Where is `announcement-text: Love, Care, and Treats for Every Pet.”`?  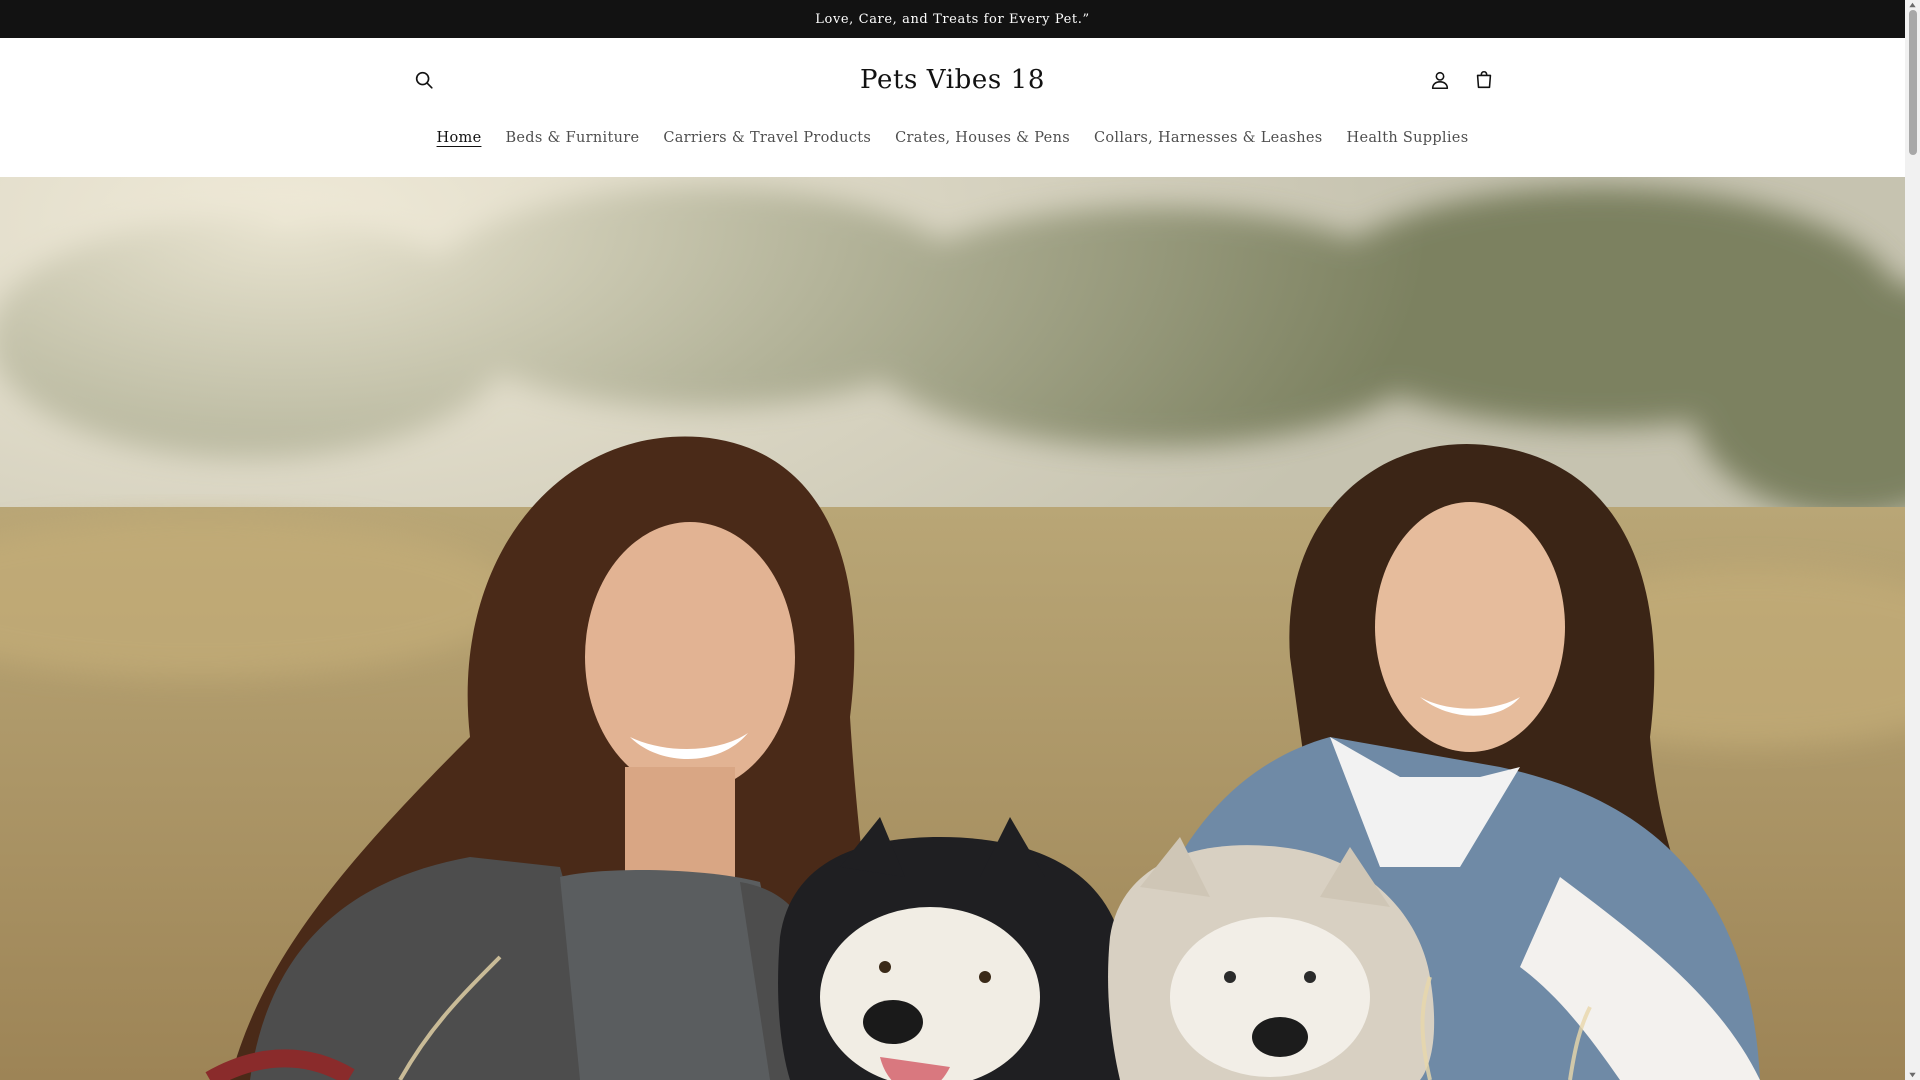 announcement-text: Love, Care, and Treats for Every Pet.” is located at coordinates (952, 19).